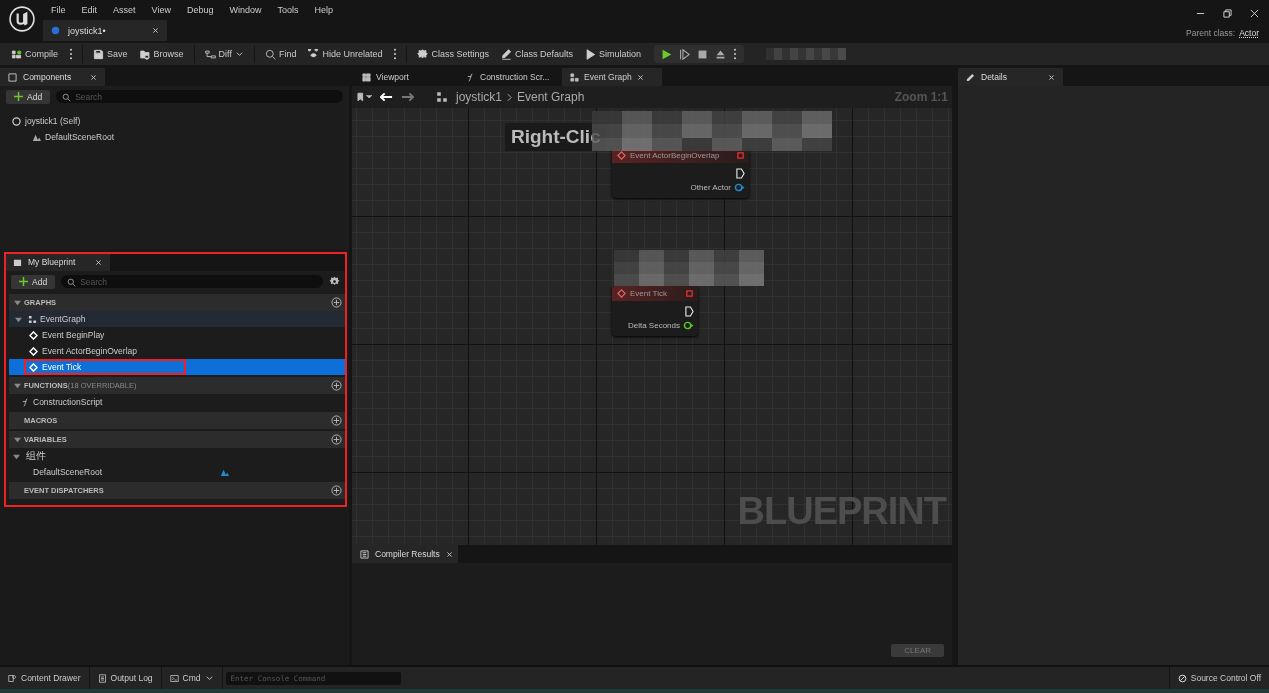  Describe the element at coordinates (55, 30) in the screenshot. I see `blueprint-icon` at that location.